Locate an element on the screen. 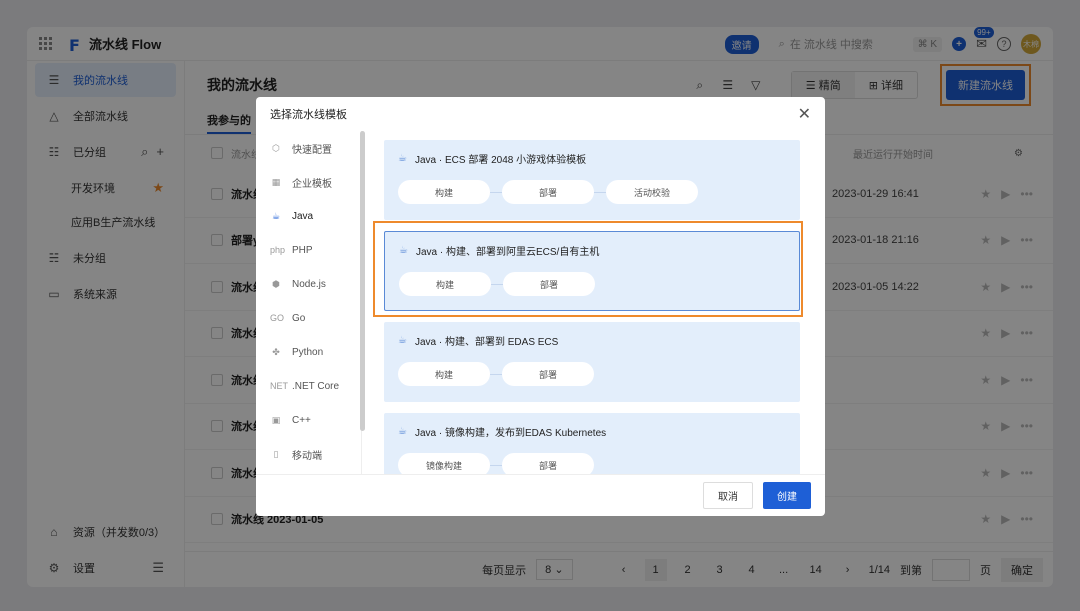 This screenshot has height=611, width=1080. template-steps: 构建 部署 is located at coordinates (592, 374).